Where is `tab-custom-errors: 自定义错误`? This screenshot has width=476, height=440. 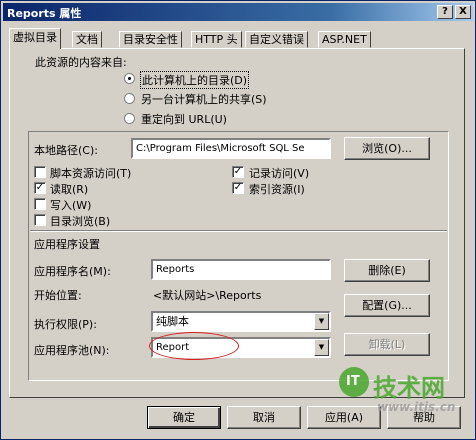
tab-custom-errors: 自定义错误 is located at coordinates (276, 39).